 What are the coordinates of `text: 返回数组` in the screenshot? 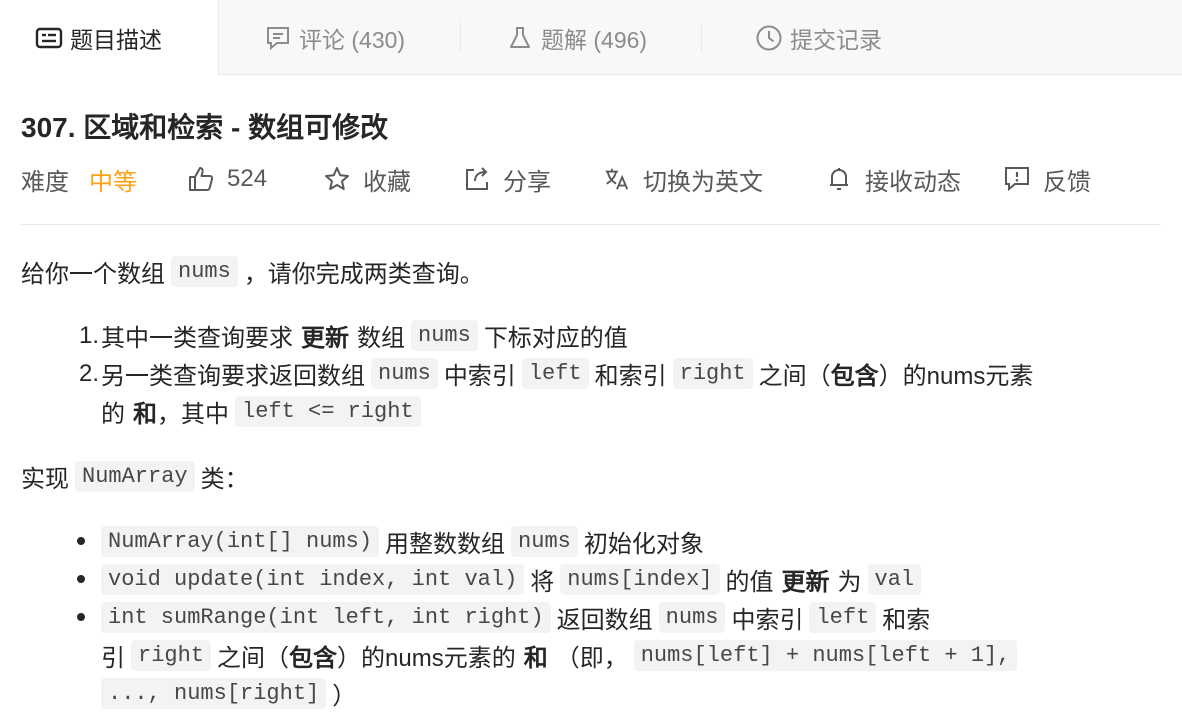 It's located at (604, 620).